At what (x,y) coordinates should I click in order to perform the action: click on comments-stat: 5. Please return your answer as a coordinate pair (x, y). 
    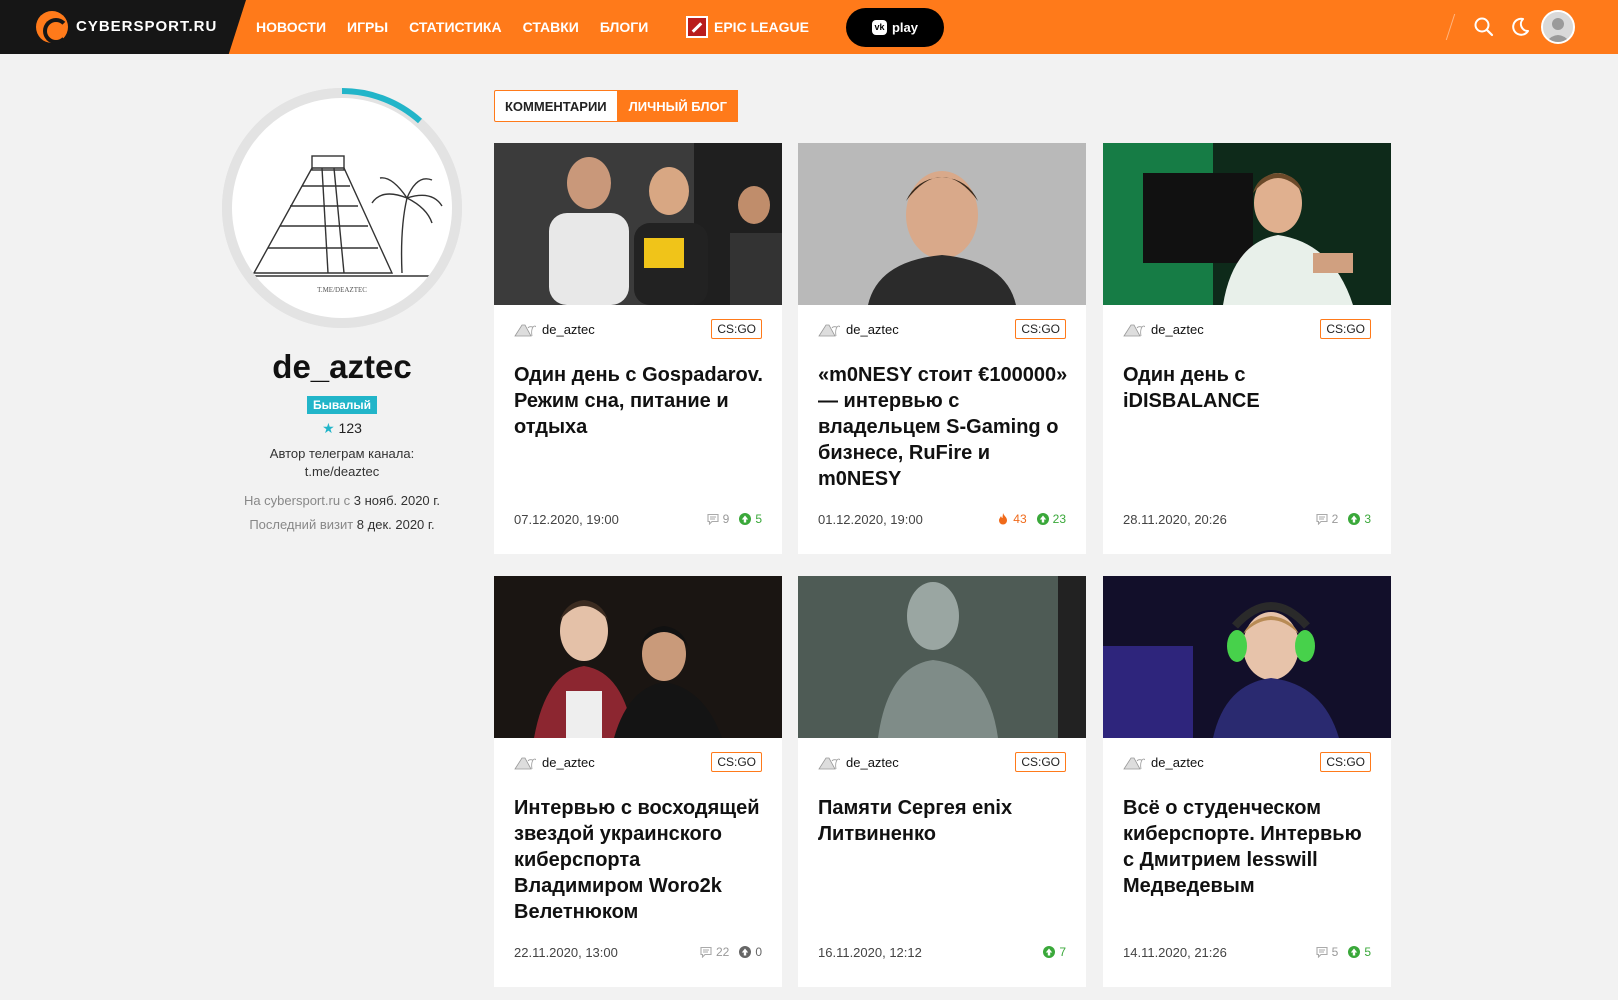
    Looking at the image, I should click on (1327, 952).